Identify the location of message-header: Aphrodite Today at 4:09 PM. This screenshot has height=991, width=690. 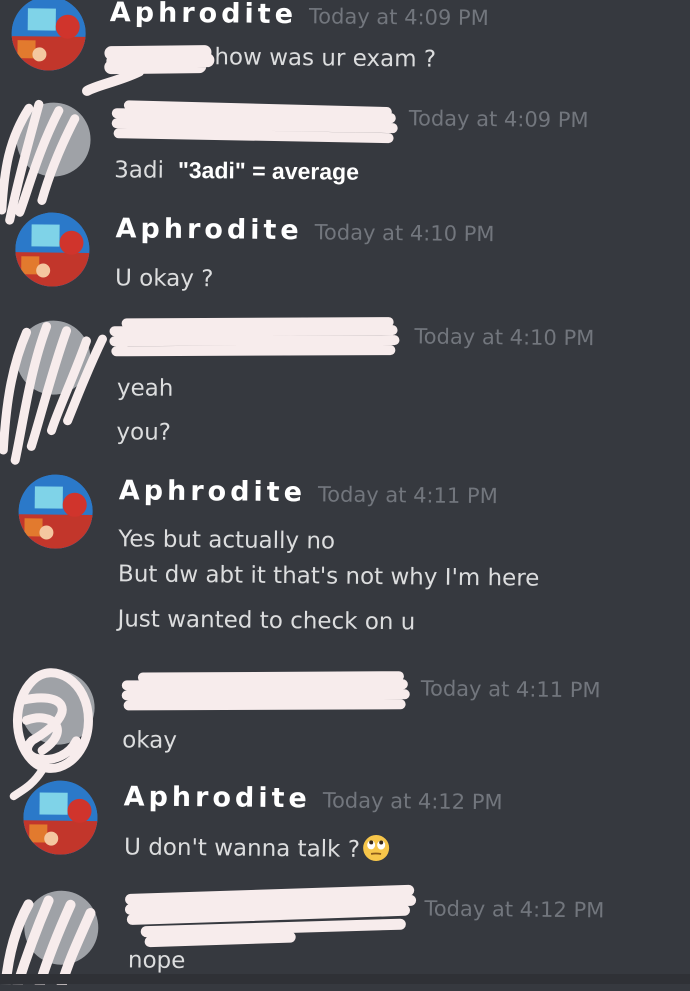
(299, 16).